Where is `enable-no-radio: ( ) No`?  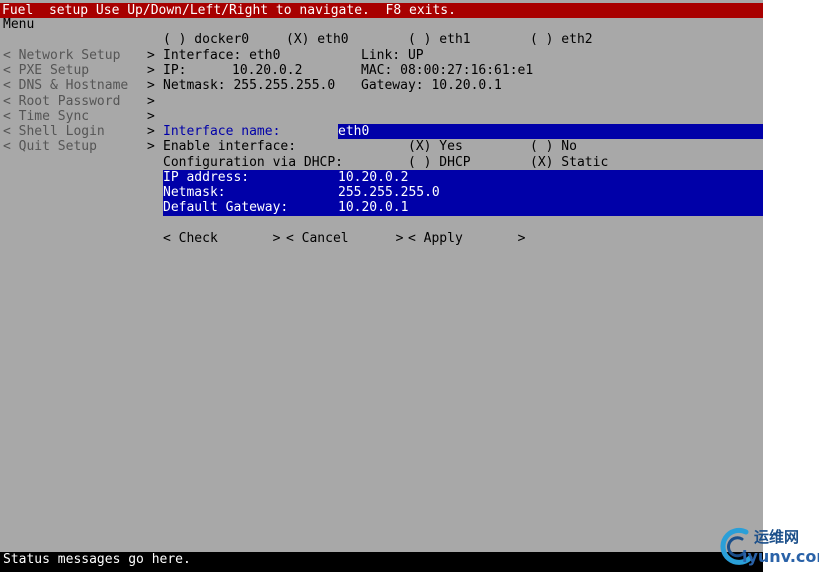 enable-no-radio: ( ) No is located at coordinates (553, 146).